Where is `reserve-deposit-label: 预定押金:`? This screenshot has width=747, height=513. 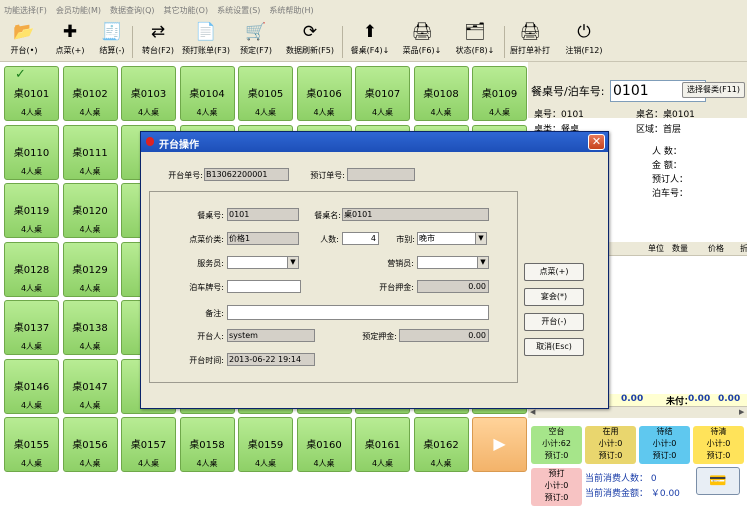 reserve-deposit-label: 预定押金: is located at coordinates (379, 336).